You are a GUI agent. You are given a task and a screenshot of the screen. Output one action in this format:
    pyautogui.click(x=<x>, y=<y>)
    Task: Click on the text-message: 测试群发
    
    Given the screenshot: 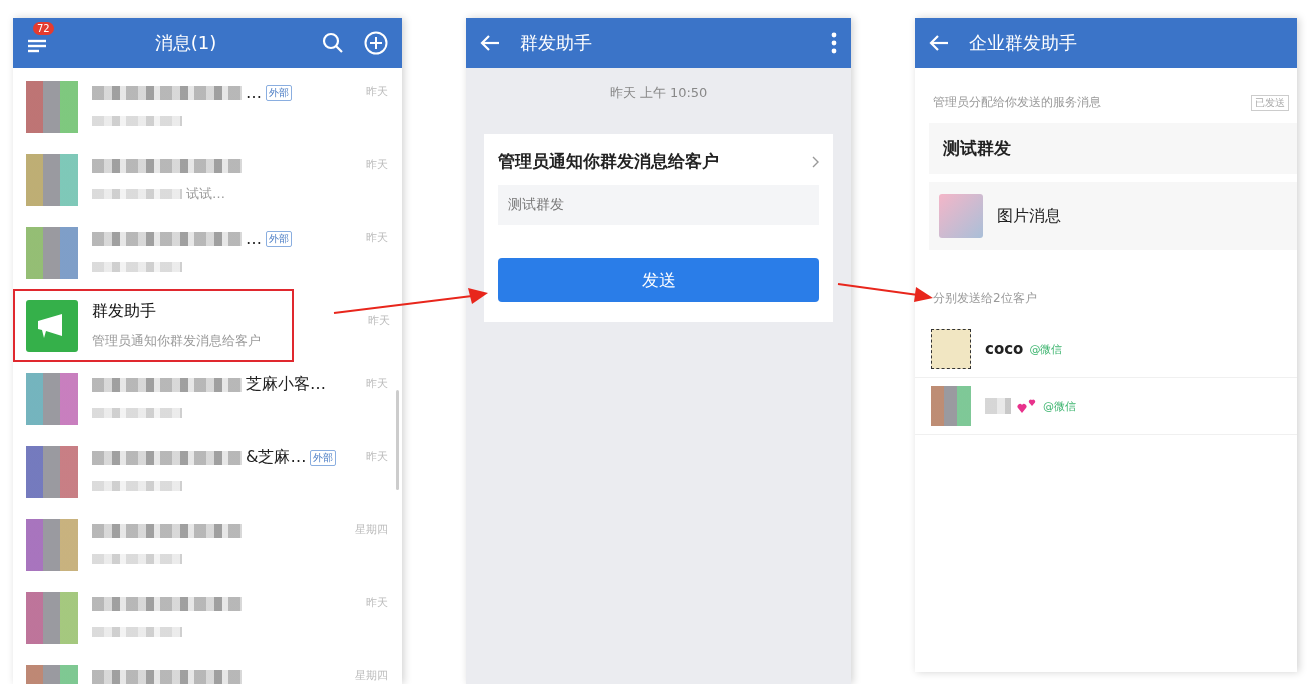 What is the action you would take?
    pyautogui.click(x=1113, y=148)
    